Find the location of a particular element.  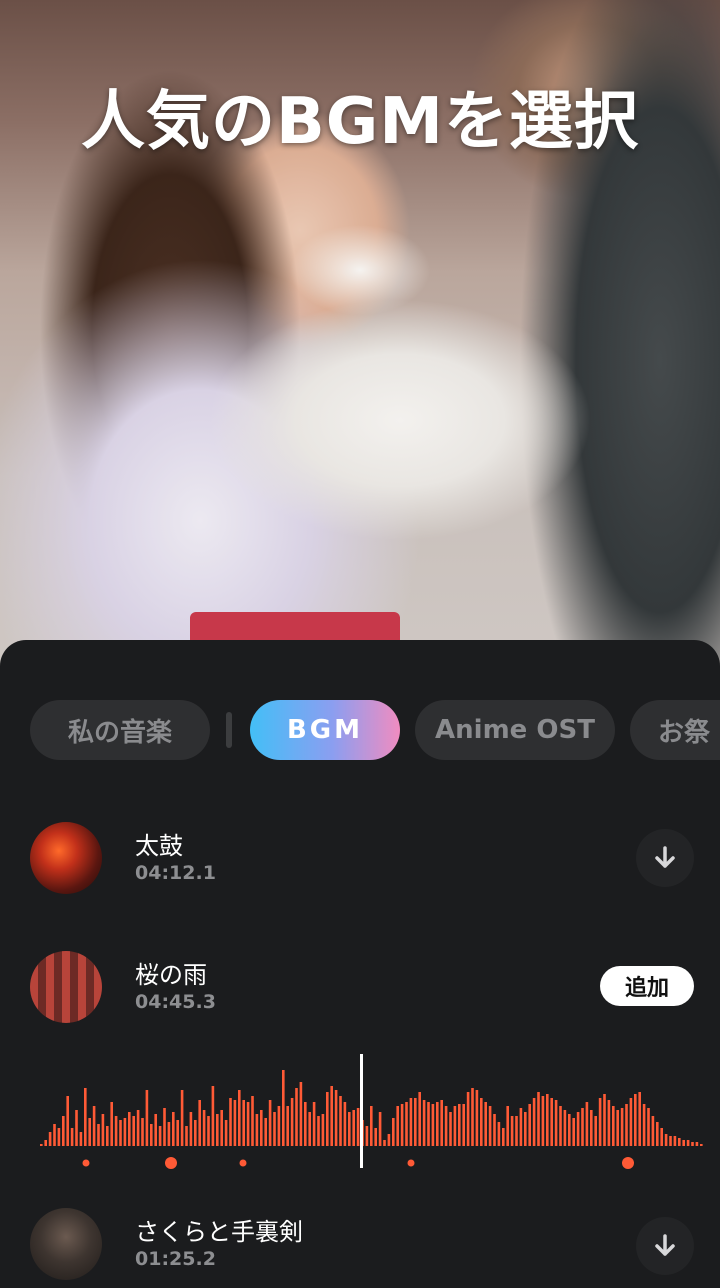

category-tabs: 私の音楽 BGM Anime OST お祭 is located at coordinates (375, 731).